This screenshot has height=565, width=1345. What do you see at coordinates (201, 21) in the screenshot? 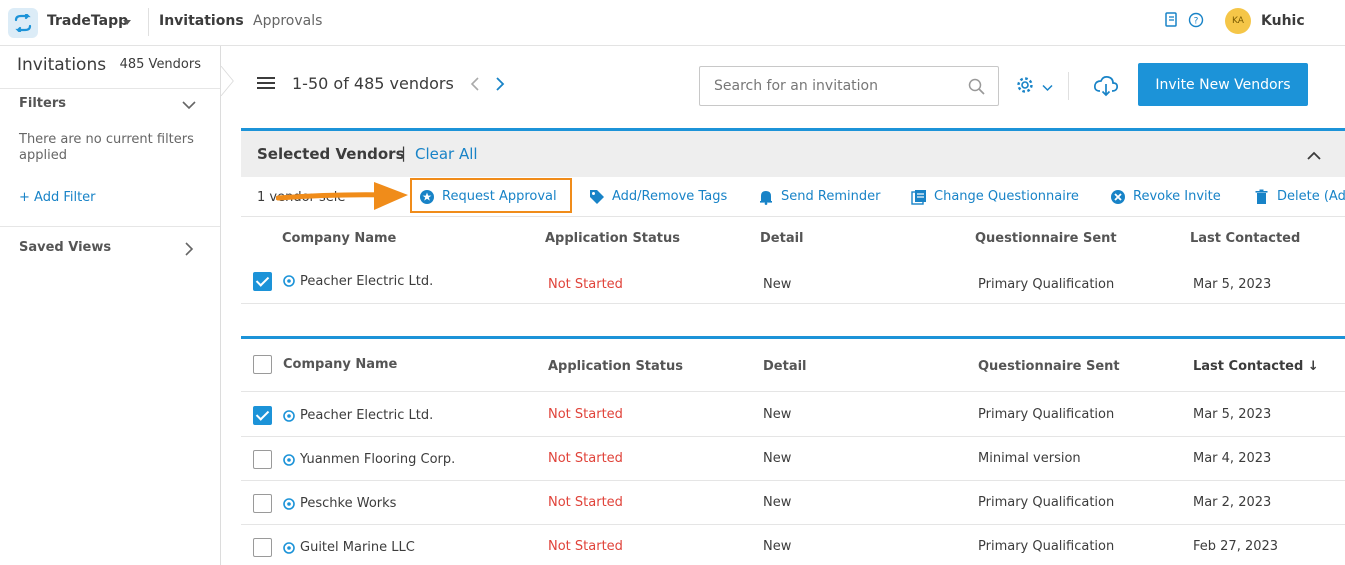
I see `nav-invitations: Invitations` at bounding box center [201, 21].